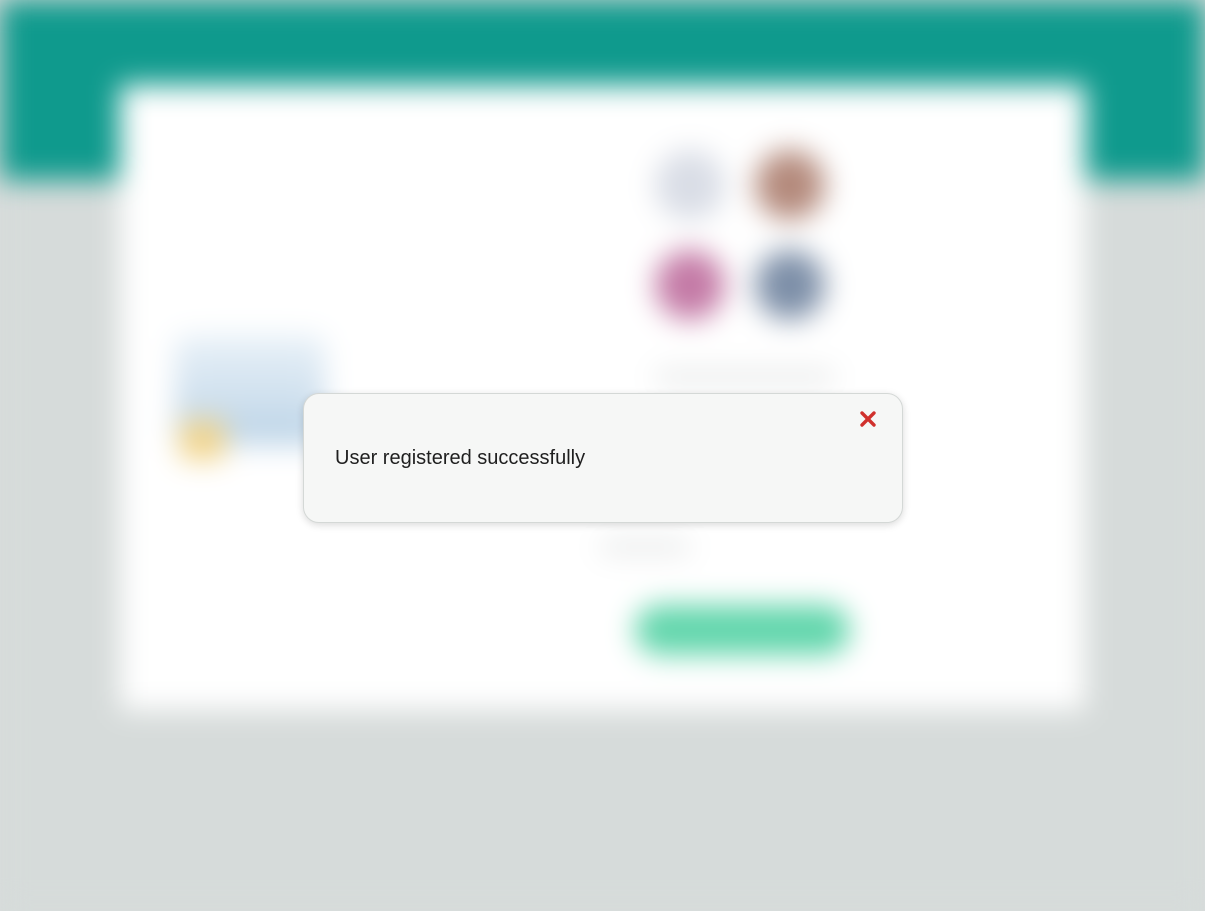 The height and width of the screenshot is (911, 1205). I want to click on success-notification: User registered successfully, so click(603, 458).